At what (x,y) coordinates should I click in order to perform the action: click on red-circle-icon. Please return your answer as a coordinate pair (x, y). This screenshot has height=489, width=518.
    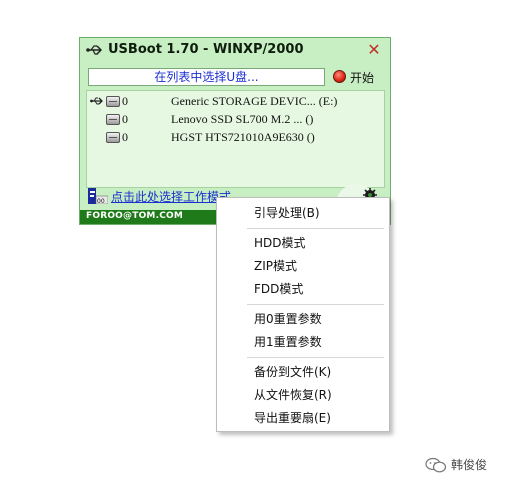
    Looking at the image, I should click on (339, 76).